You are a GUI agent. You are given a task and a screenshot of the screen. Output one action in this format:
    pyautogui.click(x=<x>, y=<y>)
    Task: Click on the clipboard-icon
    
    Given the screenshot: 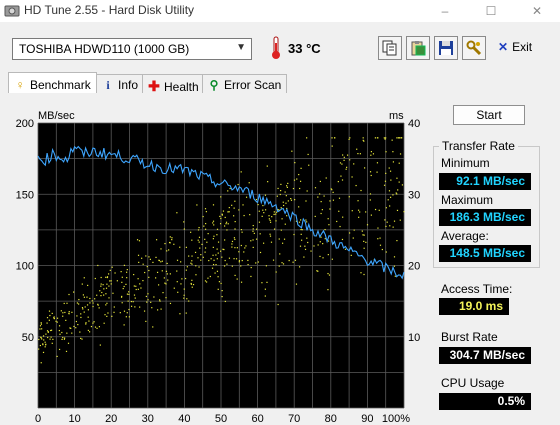 What is the action you would take?
    pyautogui.click(x=418, y=48)
    